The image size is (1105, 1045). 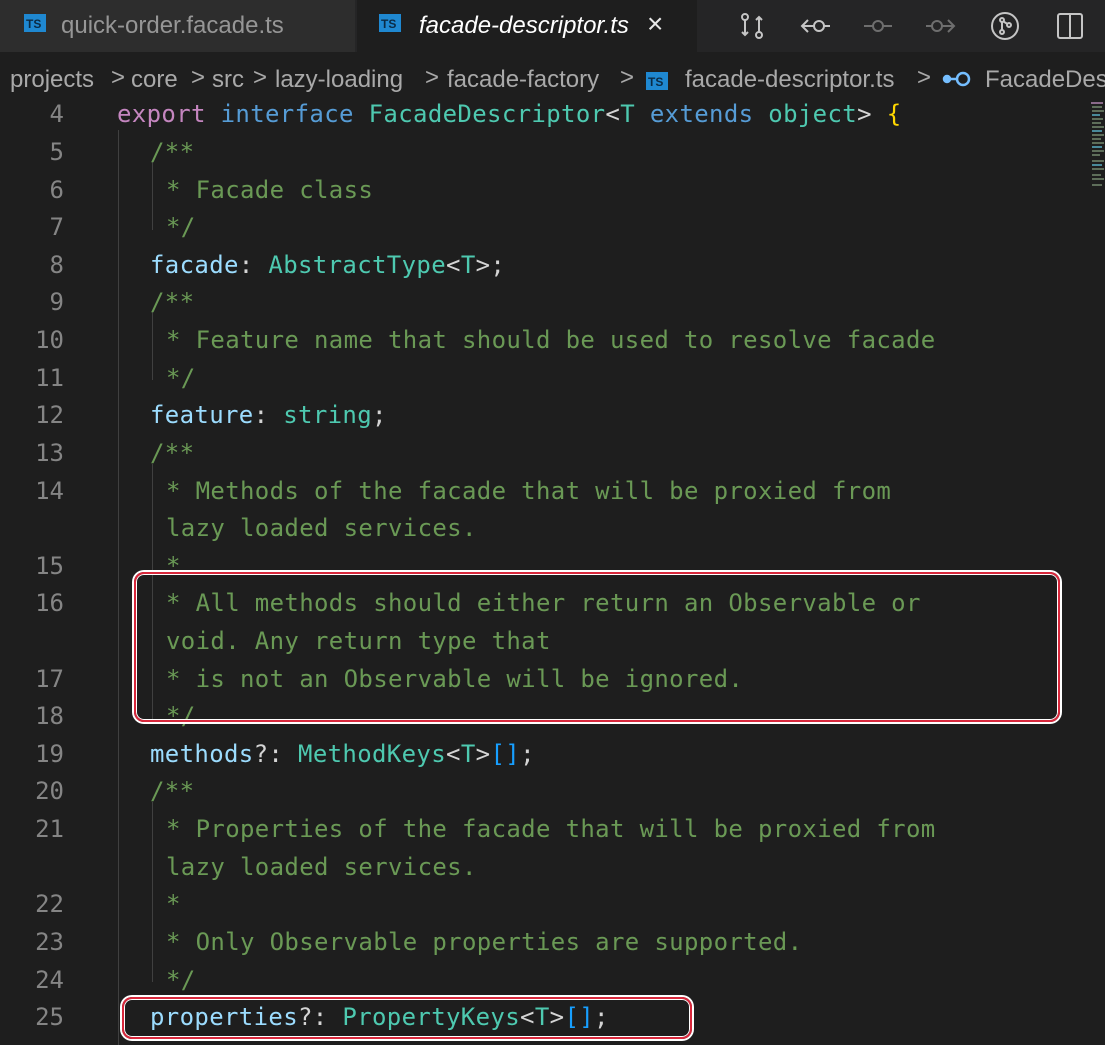 I want to click on next-change-icon, so click(x=940, y=26).